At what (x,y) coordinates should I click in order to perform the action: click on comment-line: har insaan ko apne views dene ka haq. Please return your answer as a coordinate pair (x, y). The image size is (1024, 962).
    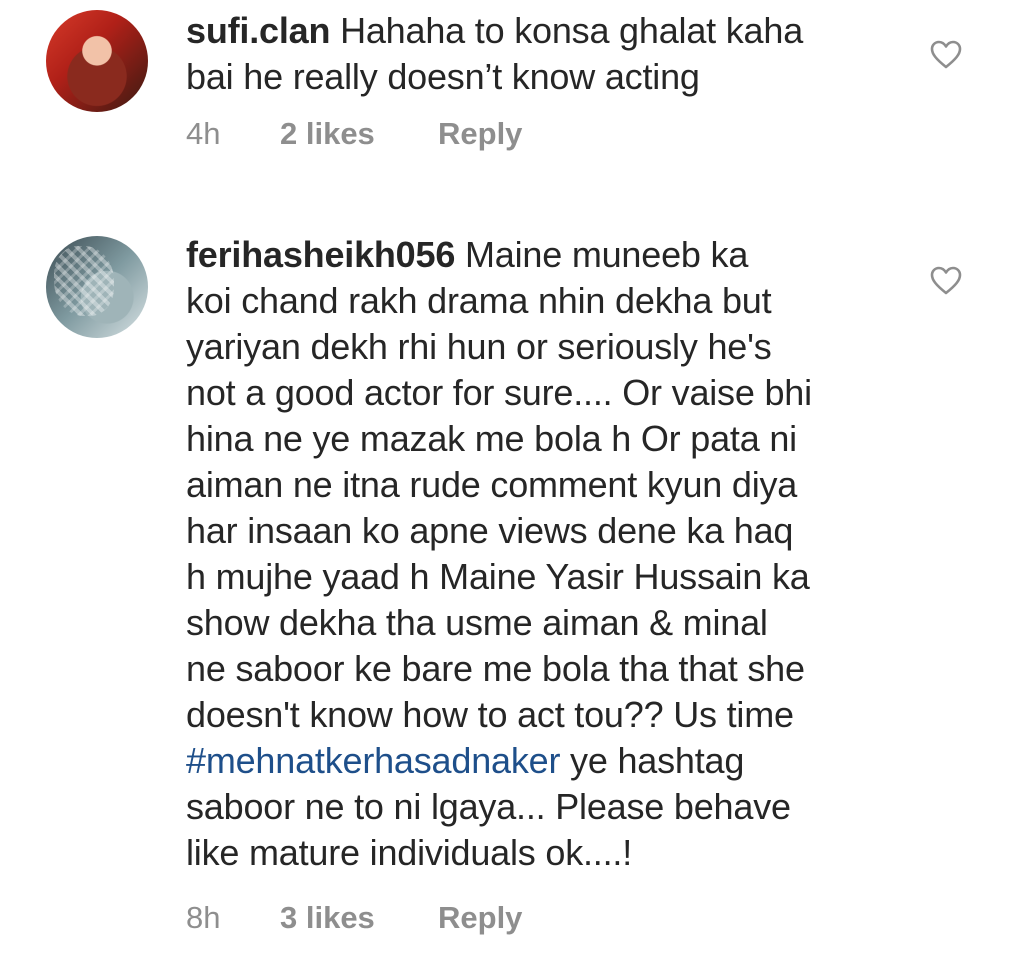
    Looking at the image, I should click on (490, 530).